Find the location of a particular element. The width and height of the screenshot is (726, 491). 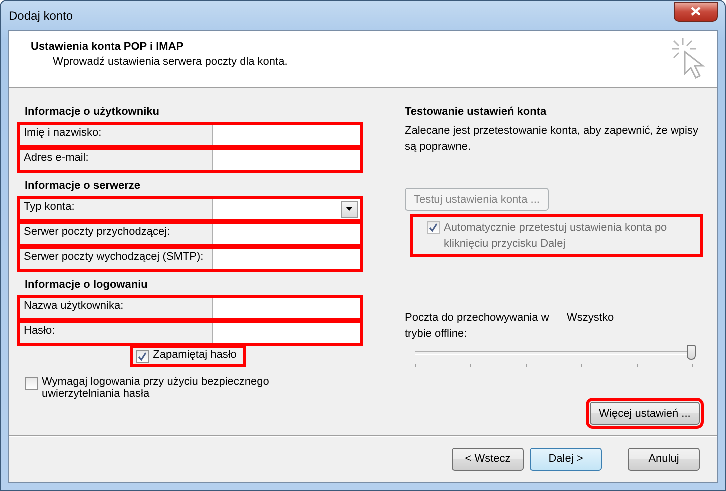

section-heading: Testowanie ustawień konta is located at coordinates (476, 112).